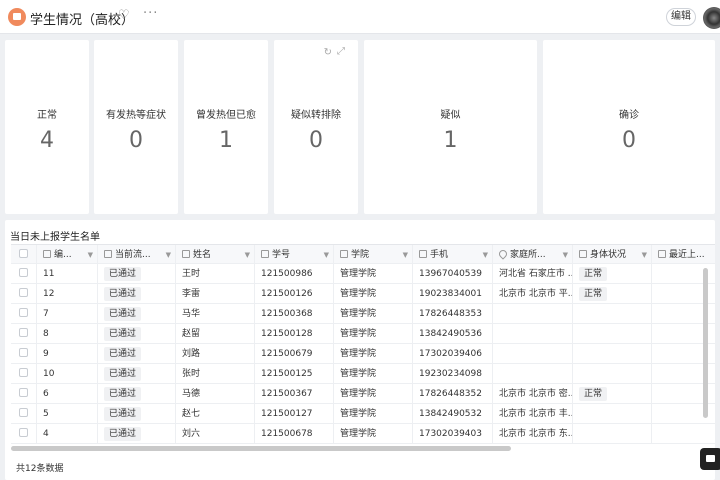  I want to click on cell-number: 5, so click(67, 414).